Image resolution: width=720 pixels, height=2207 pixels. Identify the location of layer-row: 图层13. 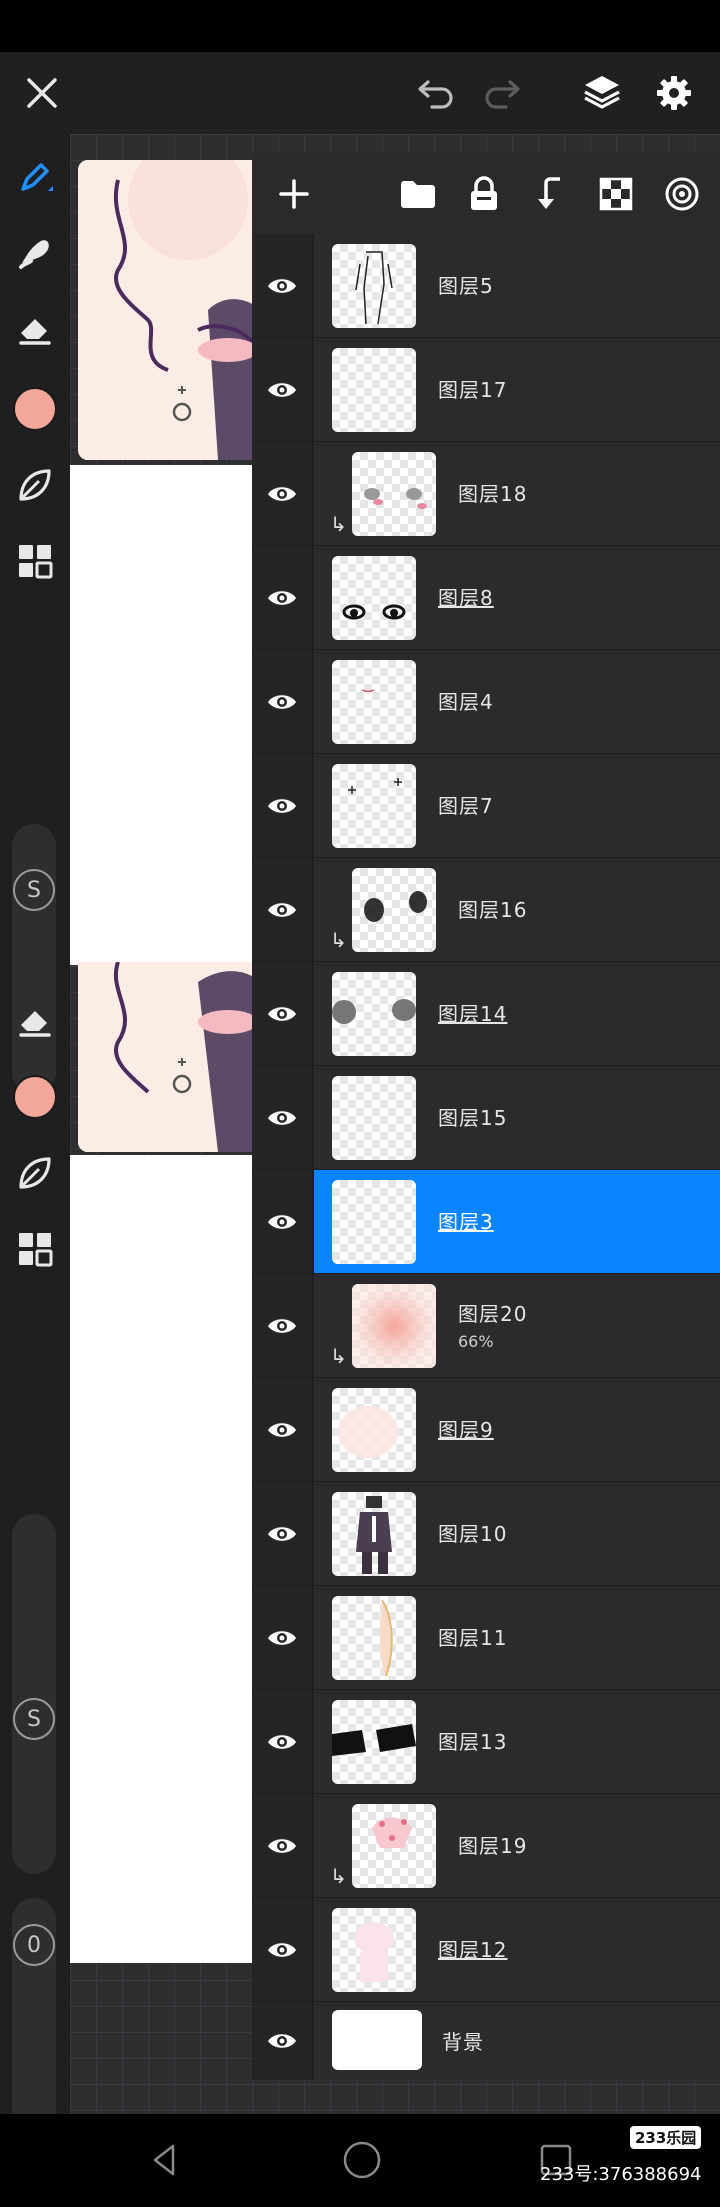
(486, 1742).